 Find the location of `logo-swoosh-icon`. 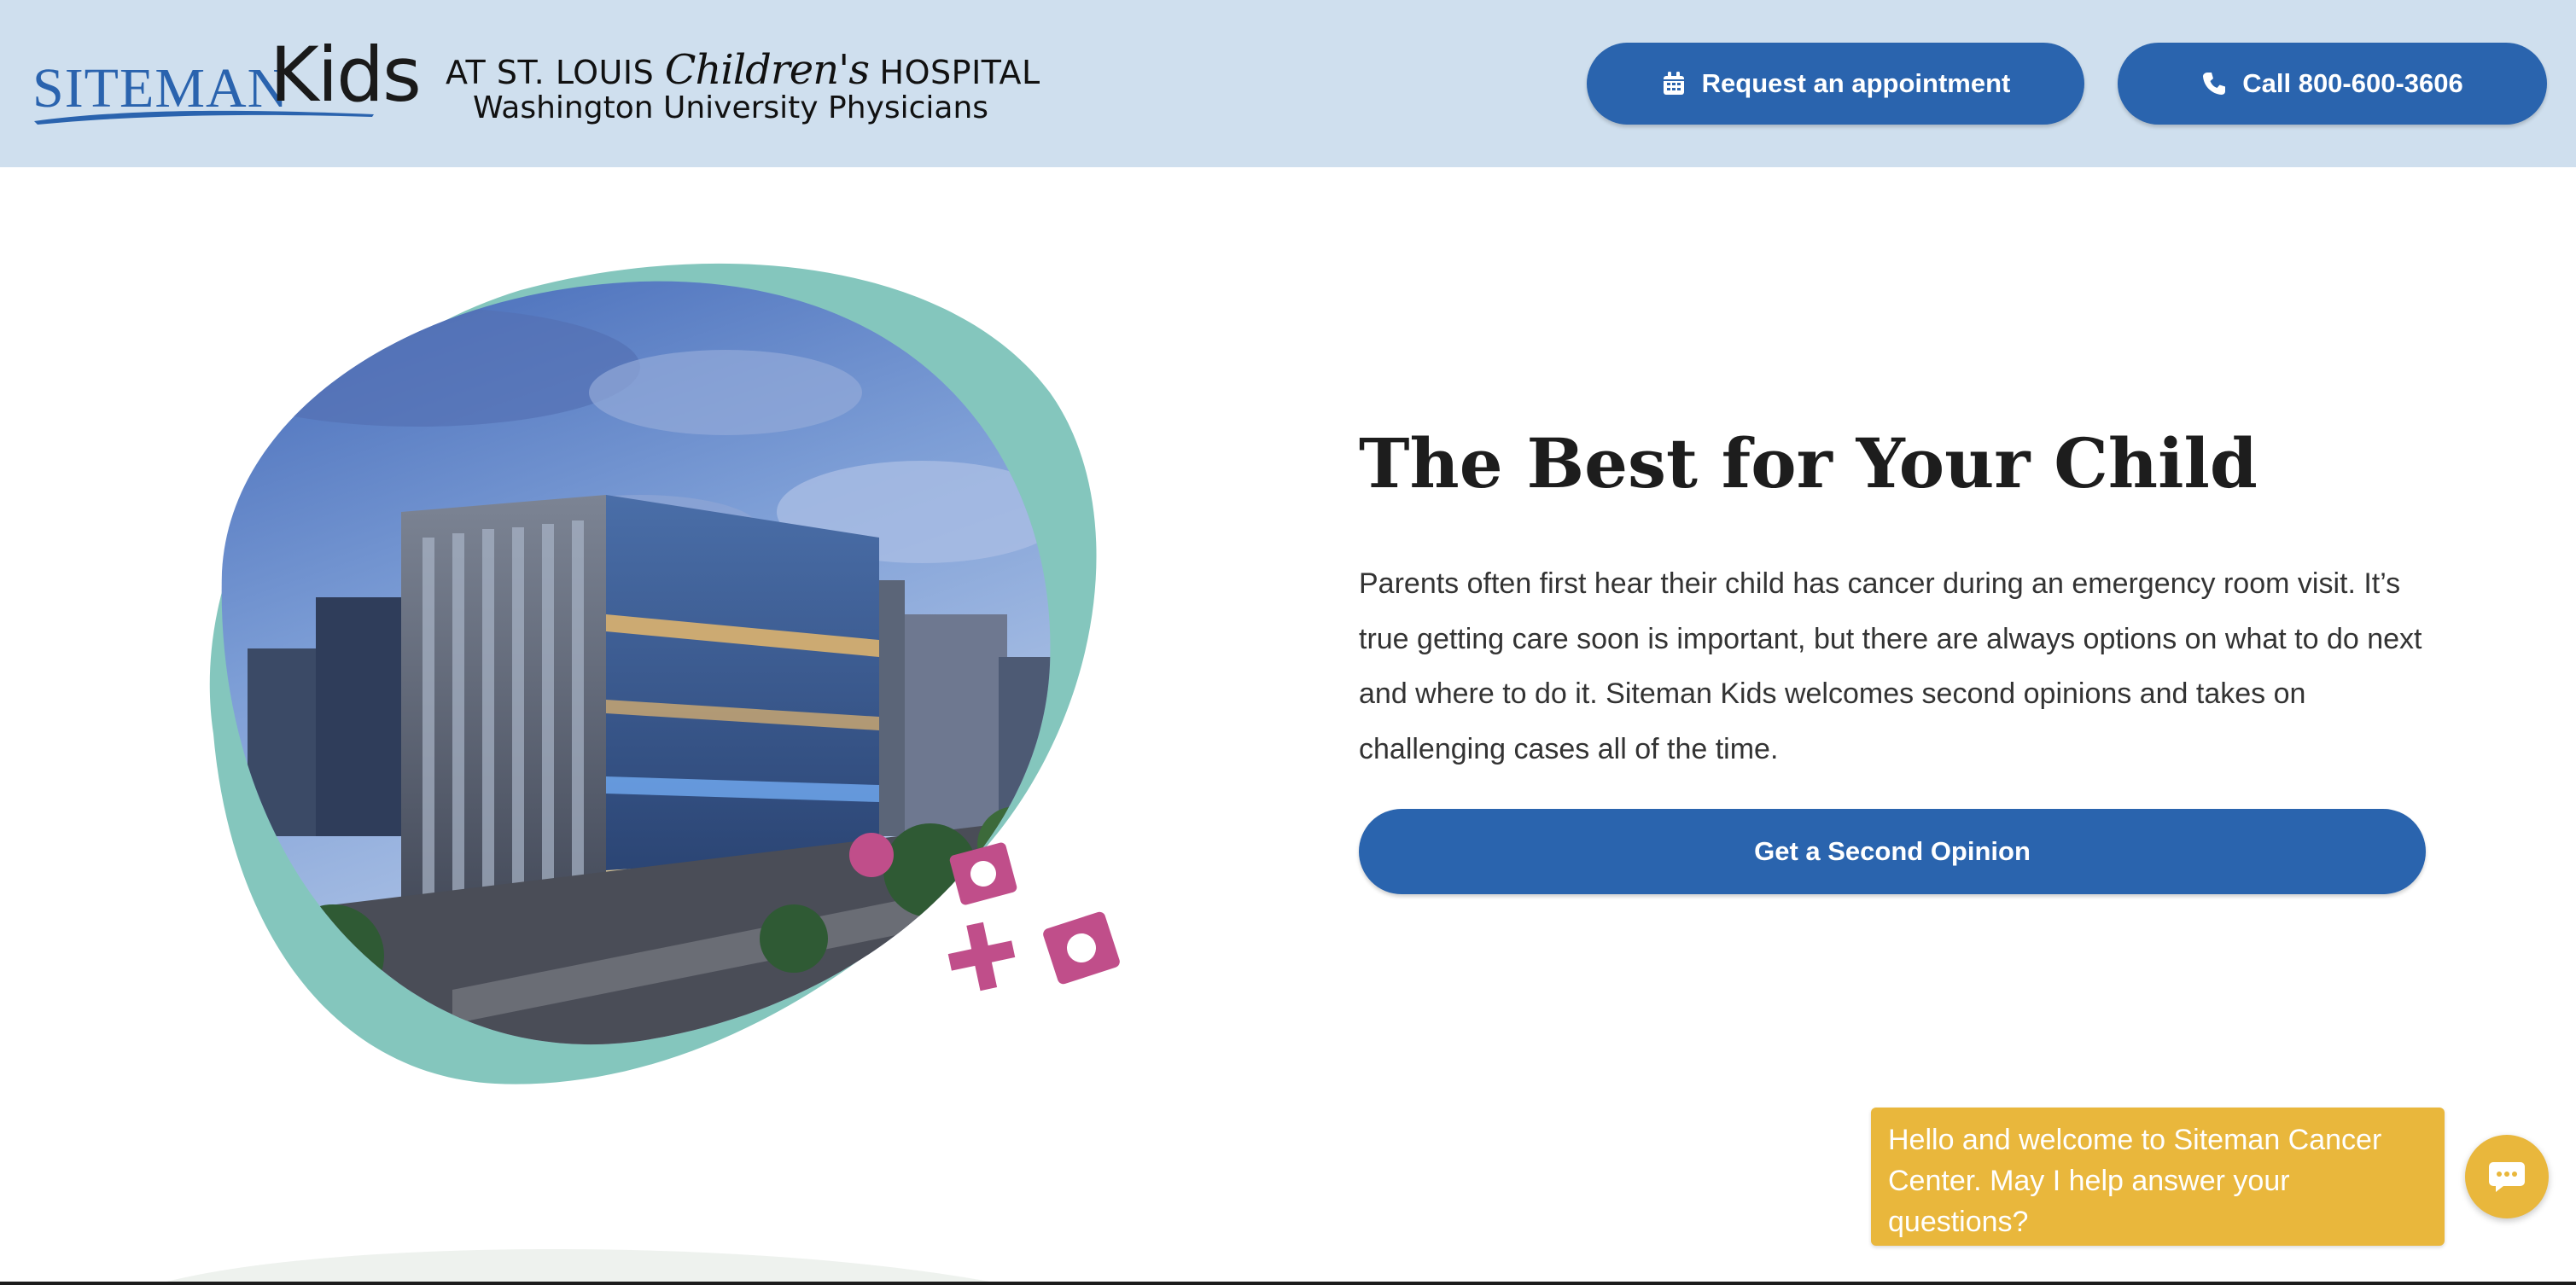

logo-swoosh-icon is located at coordinates (204, 118).